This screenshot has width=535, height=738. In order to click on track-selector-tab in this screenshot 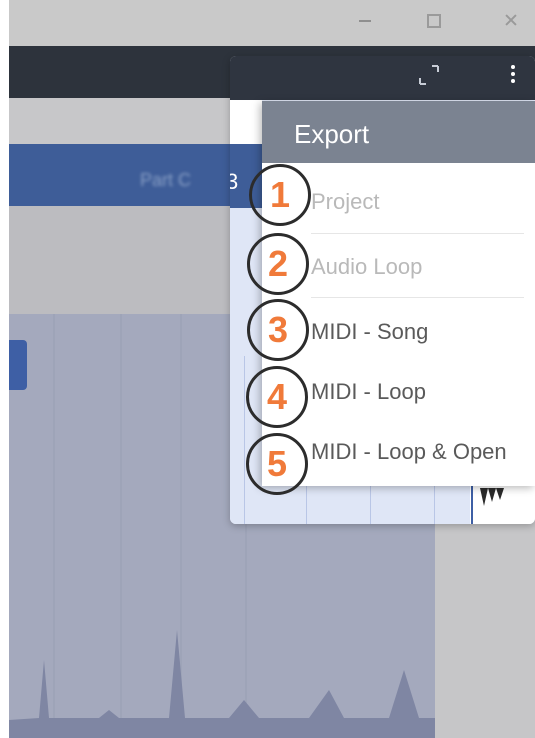, I will do `click(18, 365)`.